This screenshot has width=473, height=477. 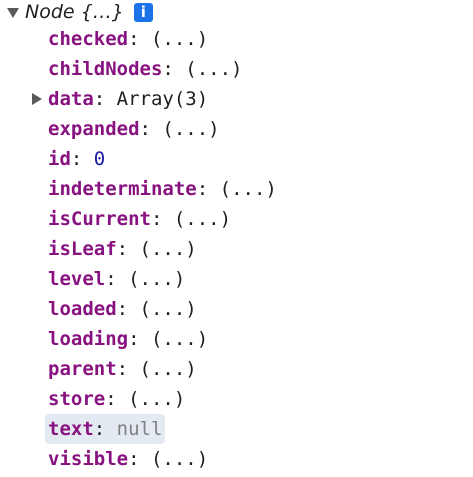 What do you see at coordinates (71, 99) in the screenshot?
I see `property-key: data` at bounding box center [71, 99].